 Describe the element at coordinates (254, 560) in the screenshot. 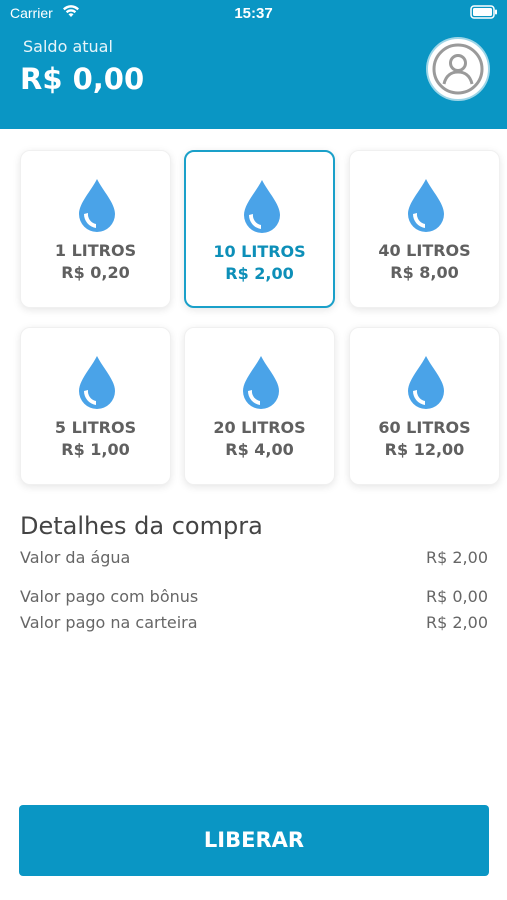

I see `detail-row-water-value: Valor da água R$ 2,00` at that location.